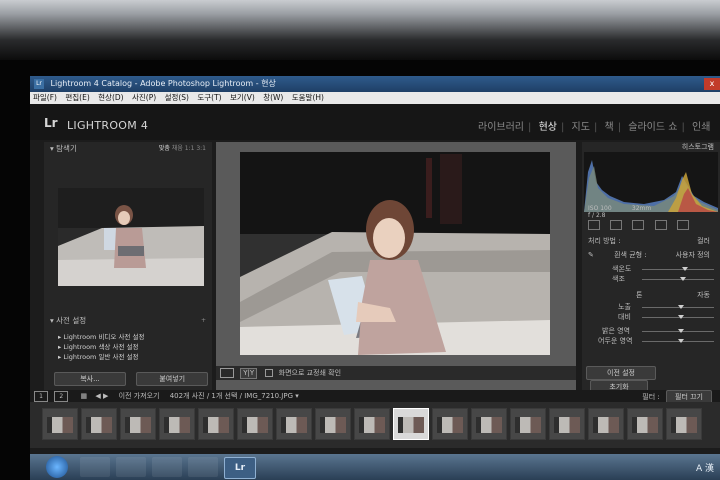 This screenshot has height=480, width=720. I want to click on media-taskbar-icon, so click(167, 467).